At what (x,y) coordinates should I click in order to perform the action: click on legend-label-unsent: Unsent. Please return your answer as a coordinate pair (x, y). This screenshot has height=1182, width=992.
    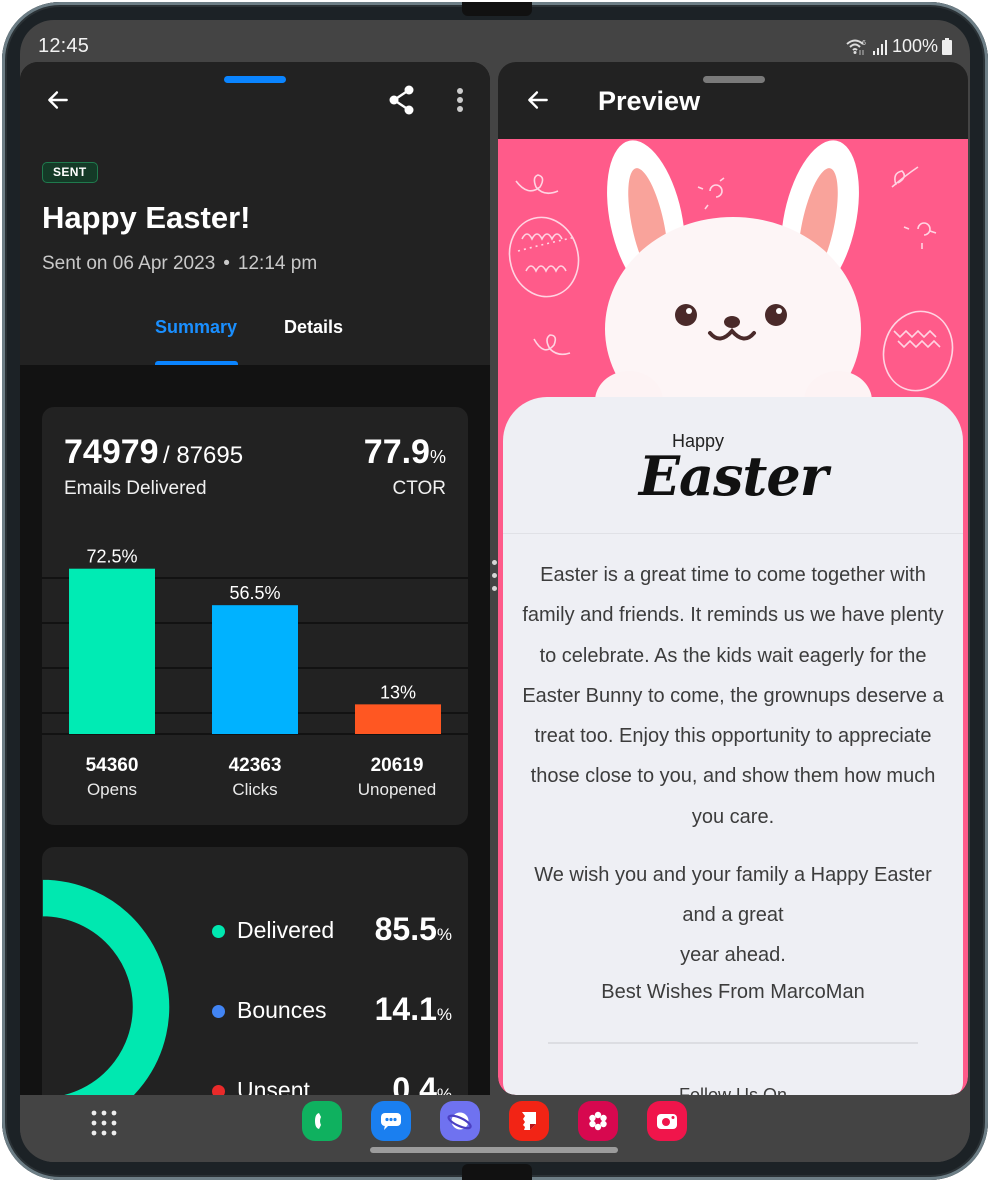
    Looking at the image, I should click on (273, 1086).